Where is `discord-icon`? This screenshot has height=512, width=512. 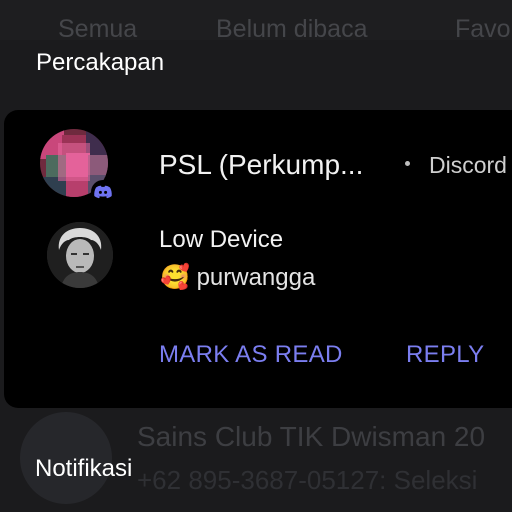
discord-icon is located at coordinates (103, 192).